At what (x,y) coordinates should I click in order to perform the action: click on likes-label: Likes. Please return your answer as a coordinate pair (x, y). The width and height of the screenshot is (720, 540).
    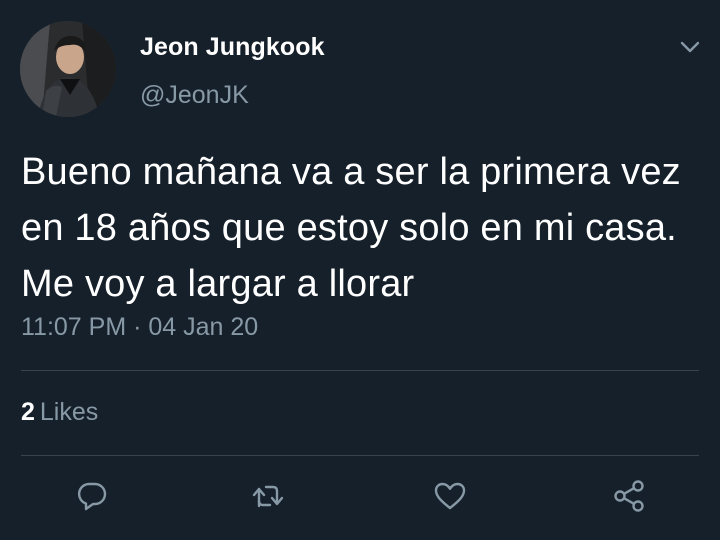
    Looking at the image, I should click on (69, 412).